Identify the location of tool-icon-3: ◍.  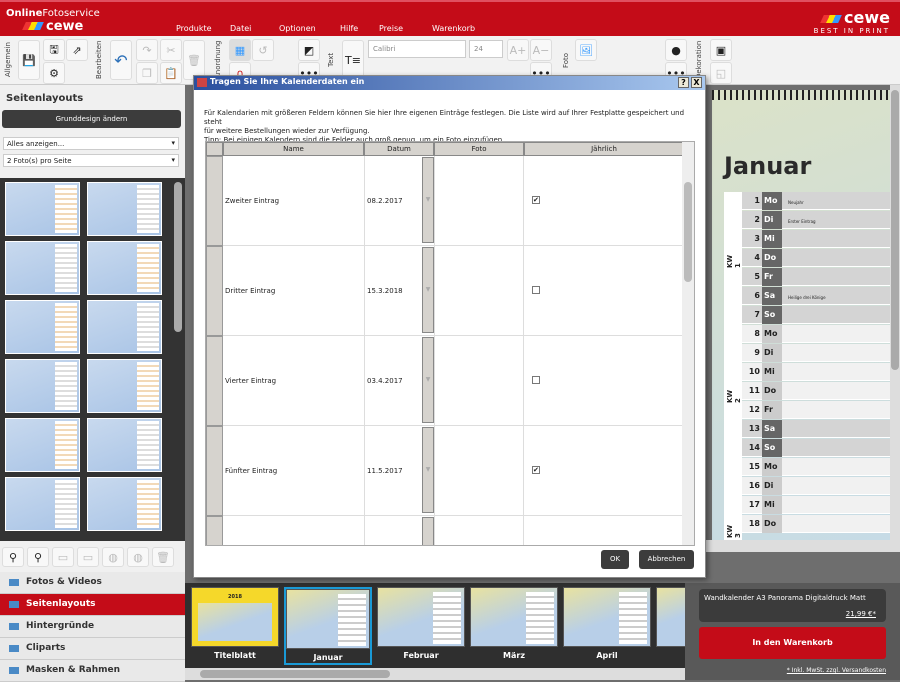
(113, 557).